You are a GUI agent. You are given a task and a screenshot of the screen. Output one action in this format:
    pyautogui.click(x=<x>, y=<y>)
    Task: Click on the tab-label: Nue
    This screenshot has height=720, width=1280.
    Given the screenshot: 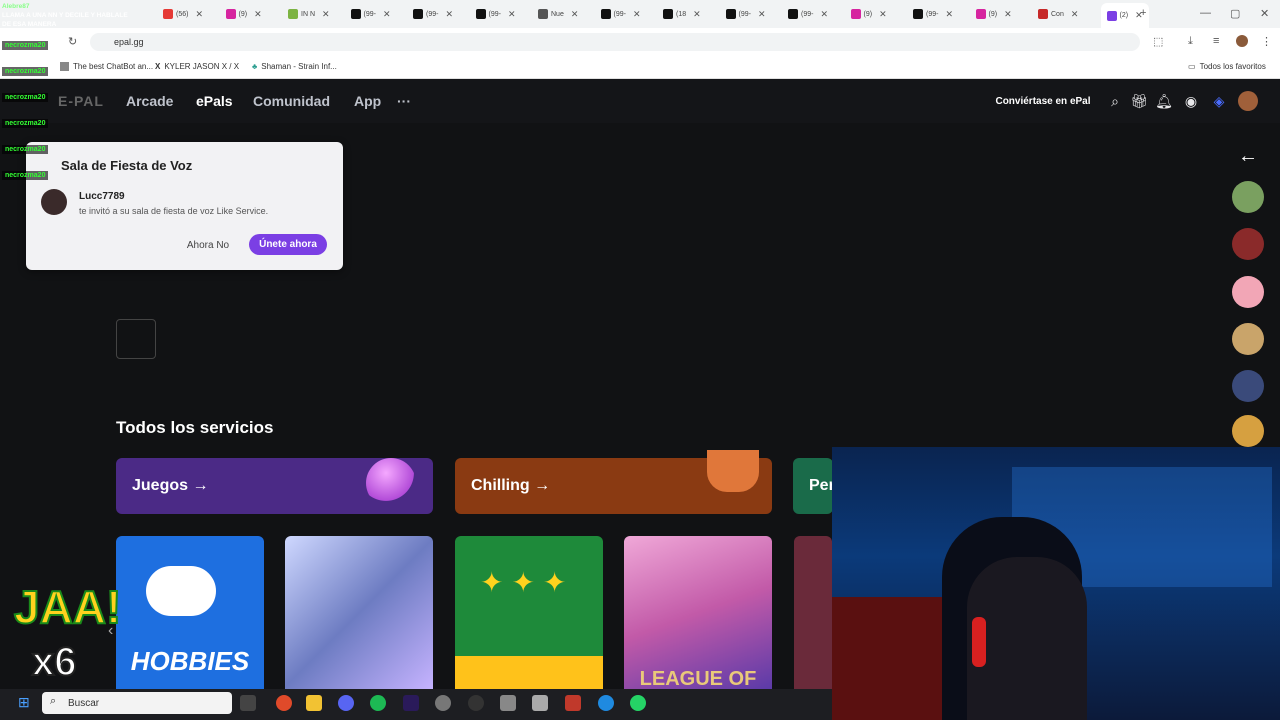 What is the action you would take?
    pyautogui.click(x=557, y=14)
    